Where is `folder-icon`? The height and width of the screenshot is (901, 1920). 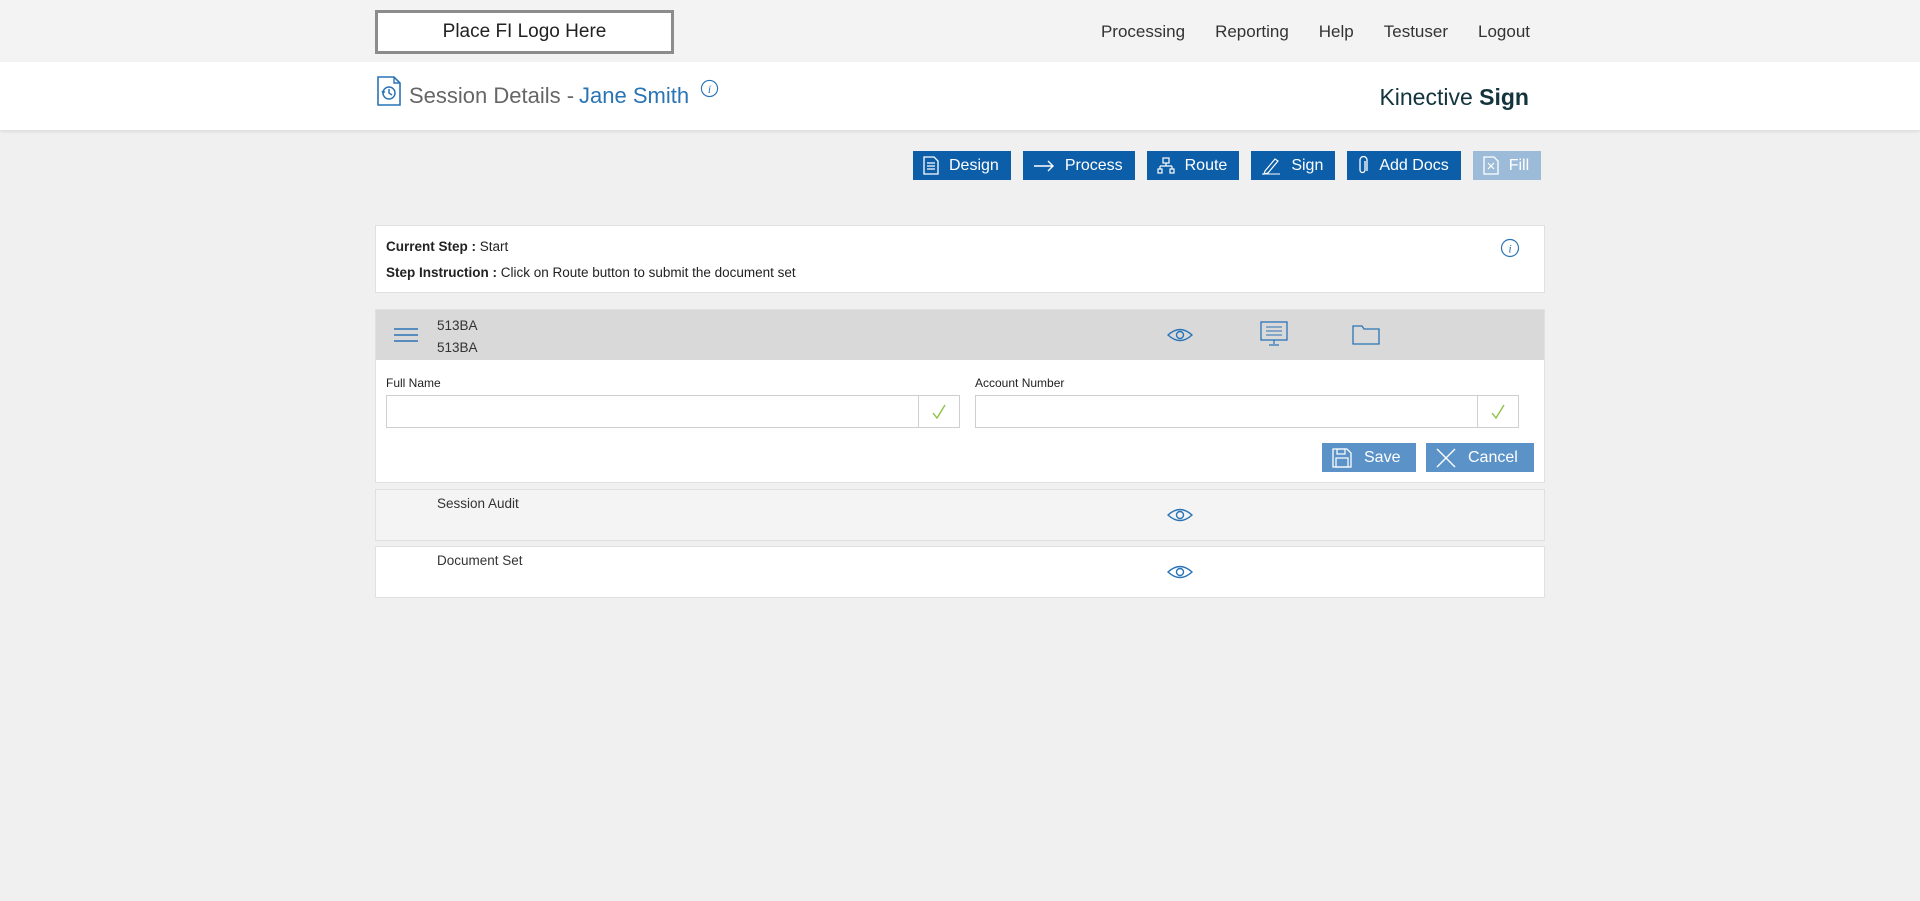
folder-icon is located at coordinates (1366, 334).